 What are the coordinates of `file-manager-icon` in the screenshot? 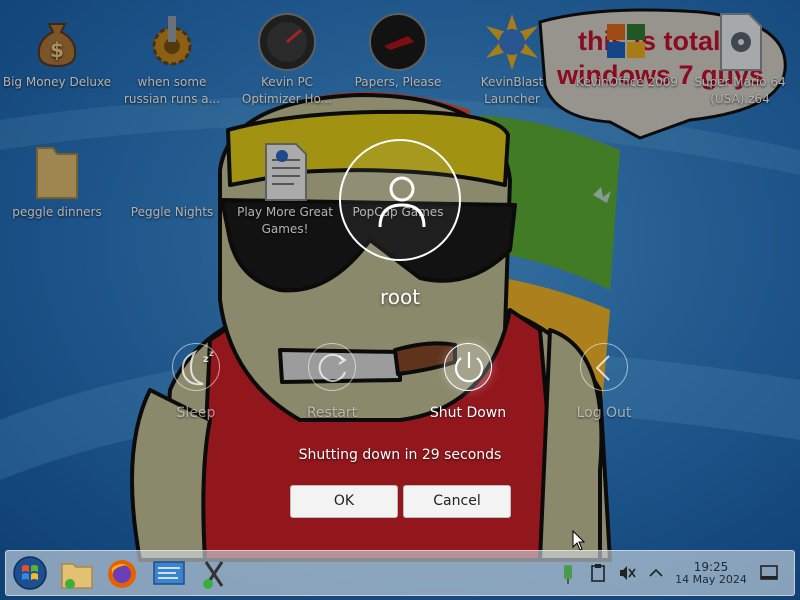 It's located at (77, 576).